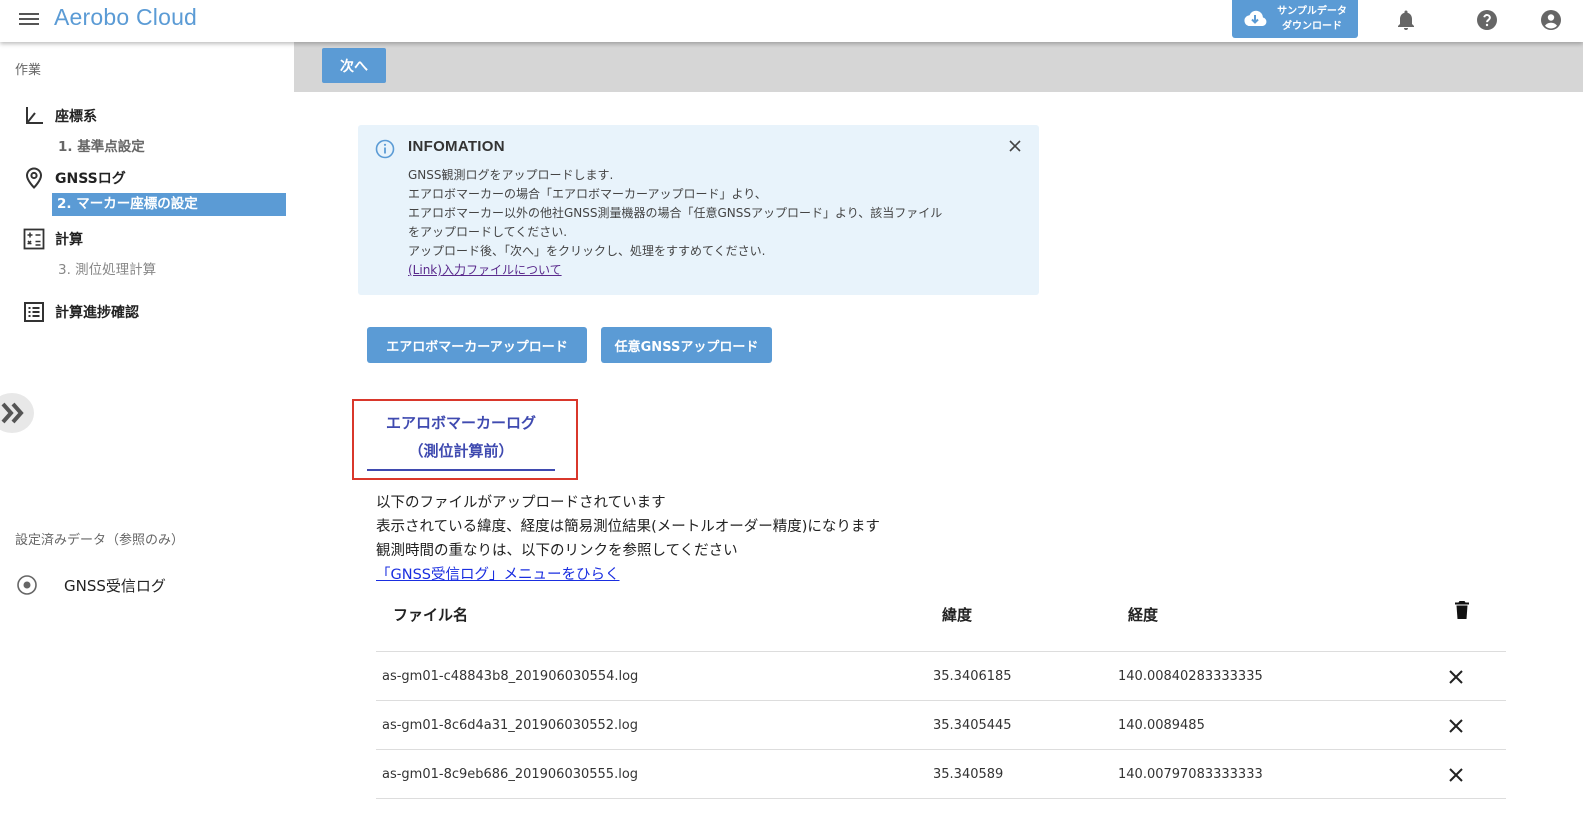 This screenshot has width=1583, height=826. What do you see at coordinates (97, 313) in the screenshot?
I see `sidebar-item-label: 計算進捗確認` at bounding box center [97, 313].